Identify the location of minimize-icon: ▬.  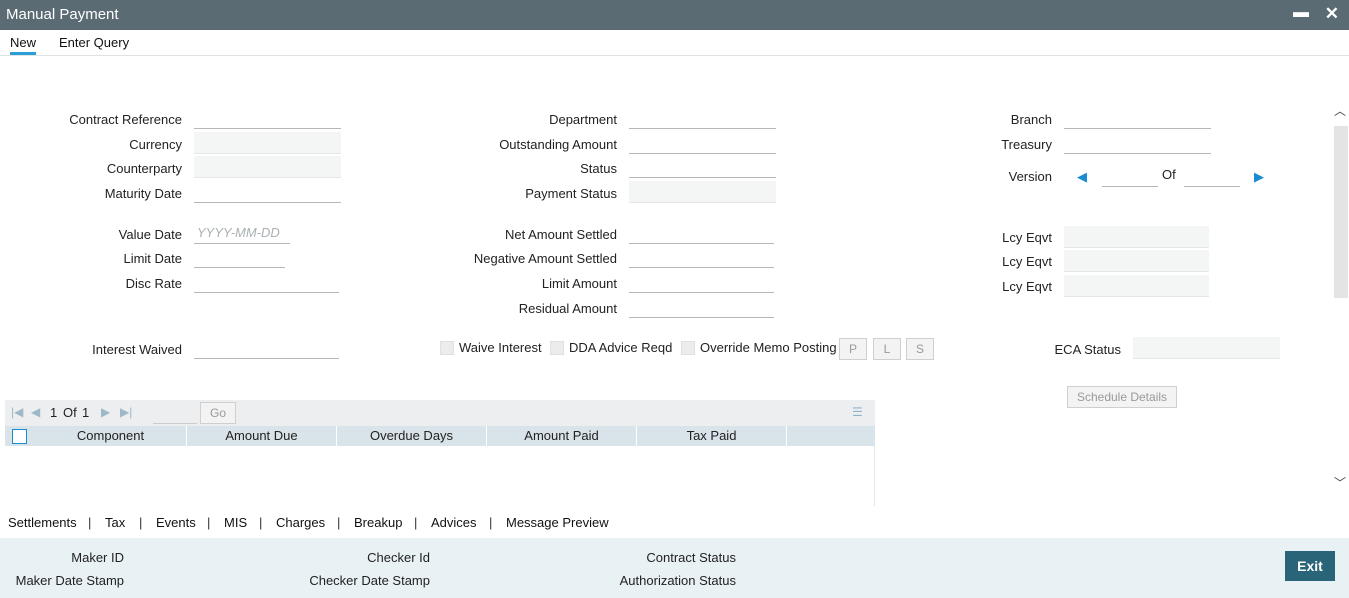
(1301, 13).